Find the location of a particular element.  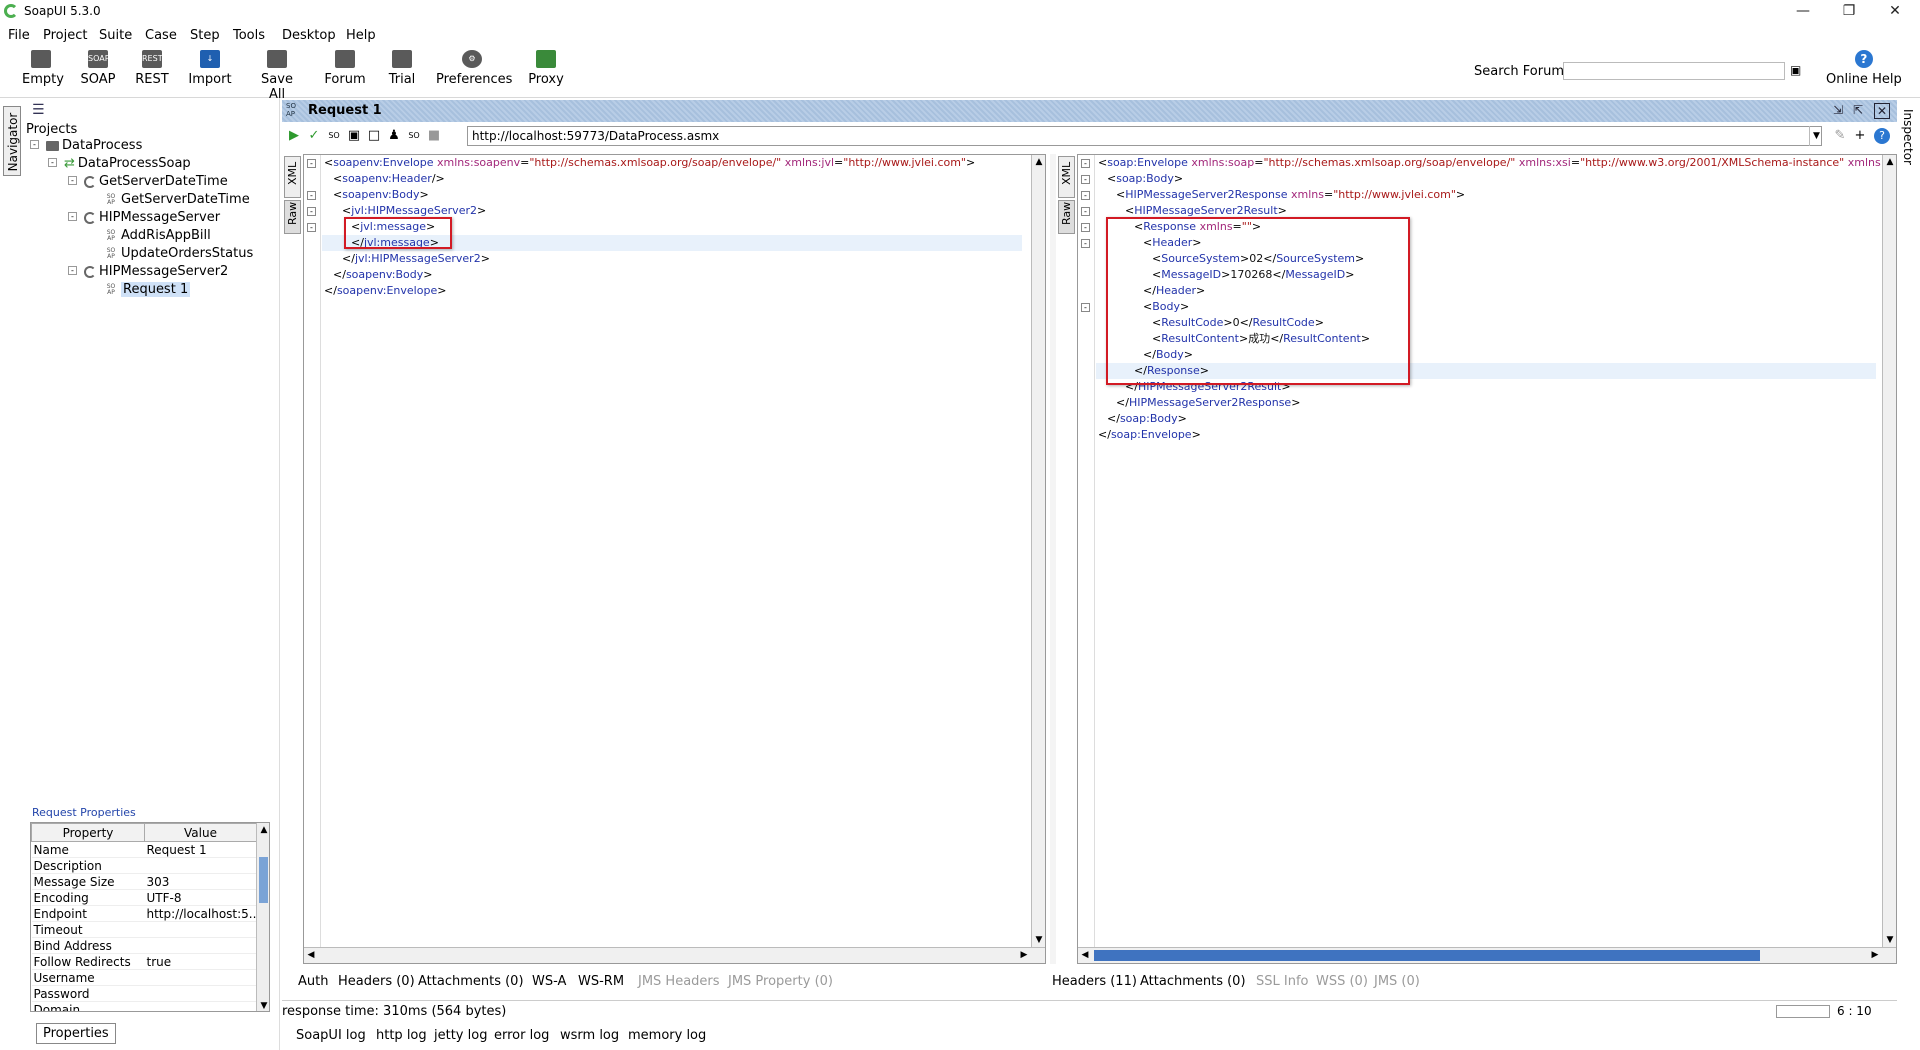

tree-project-dataprocess: DataProcess is located at coordinates (94, 145).